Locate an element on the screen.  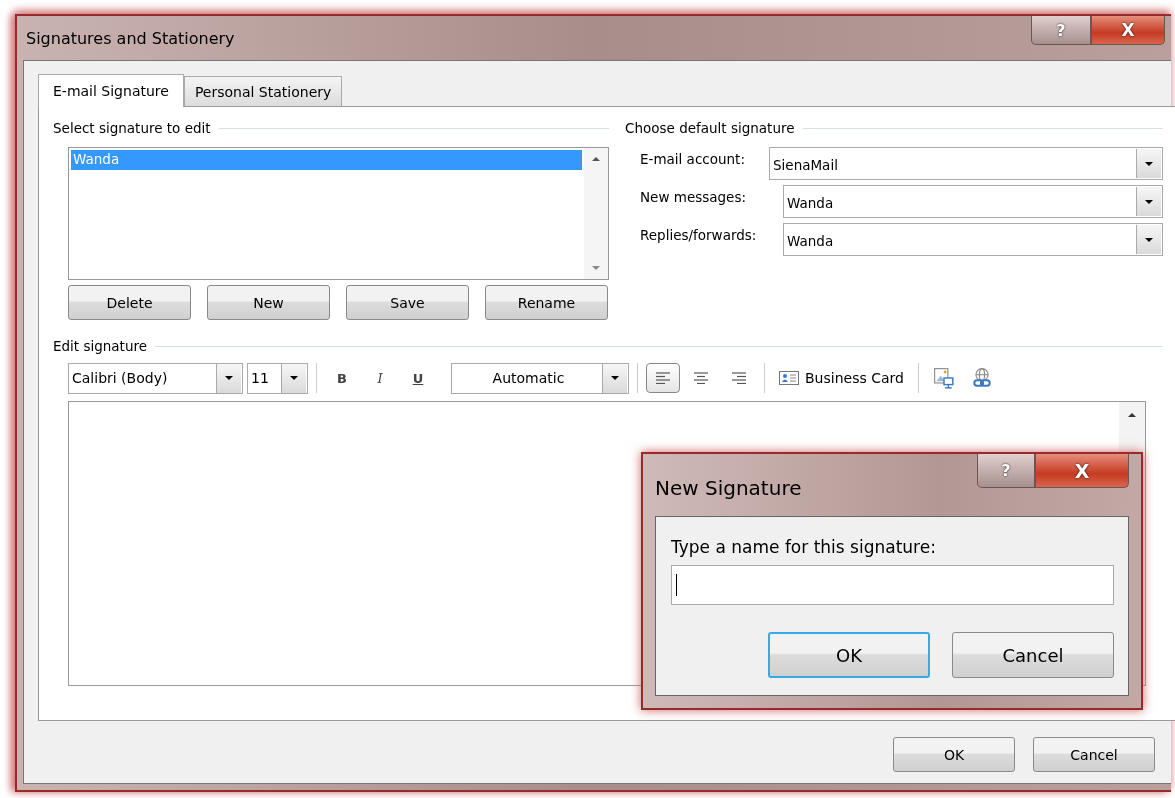
signature-button: Rename is located at coordinates (546, 302).